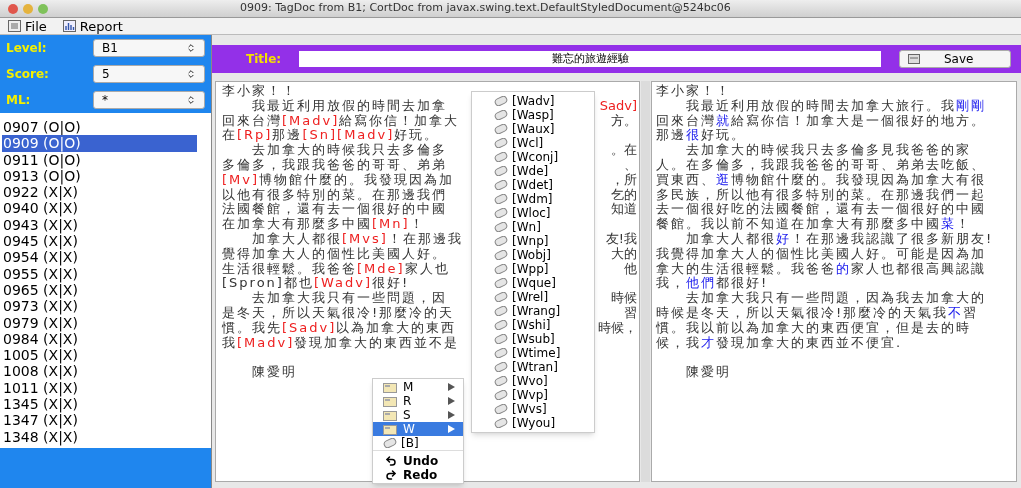  I want to click on select-field: 5, so click(149, 74).